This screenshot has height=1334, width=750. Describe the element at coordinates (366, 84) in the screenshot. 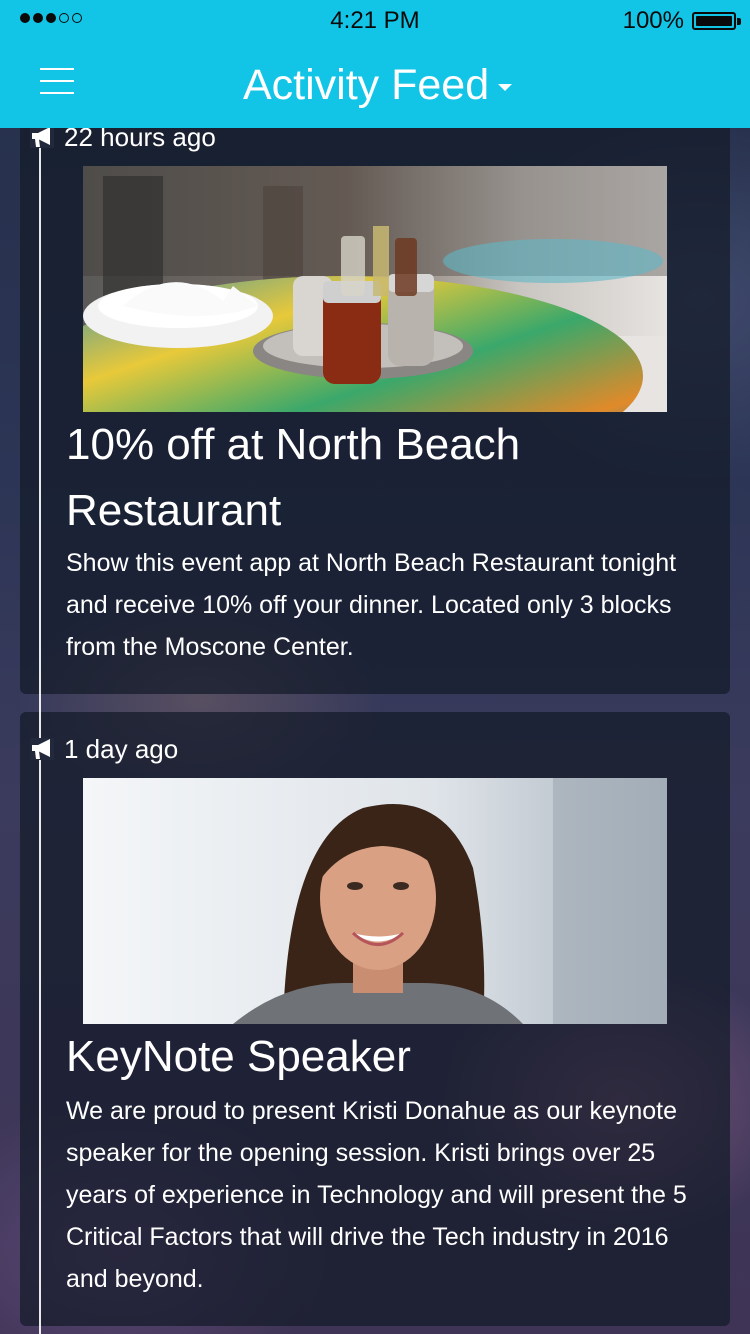

I see `page-title: Activity Feed` at that location.